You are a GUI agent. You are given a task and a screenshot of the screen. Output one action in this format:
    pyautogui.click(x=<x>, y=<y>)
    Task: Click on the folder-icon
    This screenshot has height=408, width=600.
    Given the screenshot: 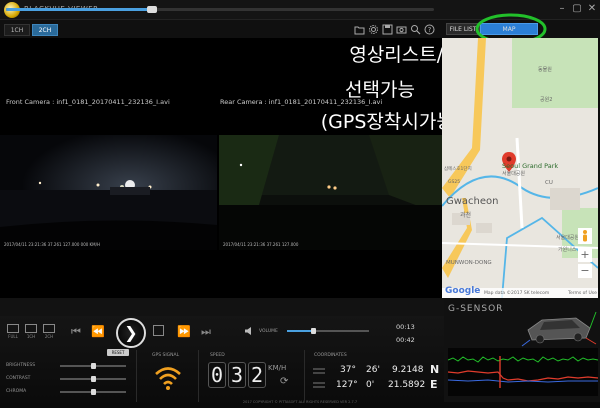 What is the action you would take?
    pyautogui.click(x=359, y=29)
    